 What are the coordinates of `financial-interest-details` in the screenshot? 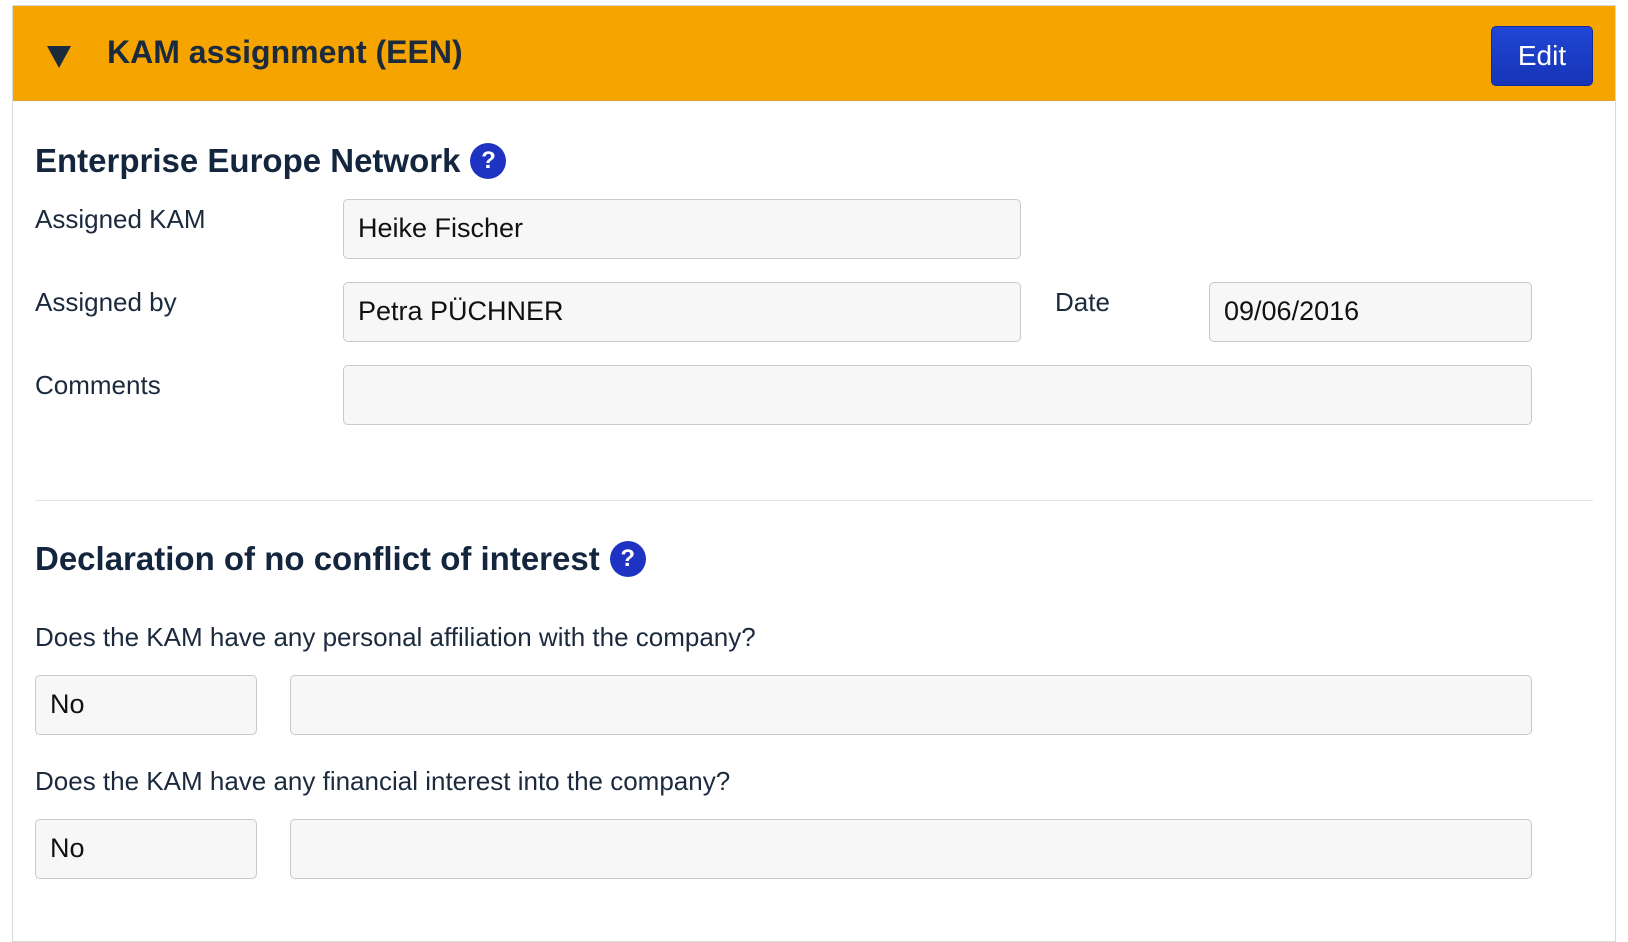 It's located at (911, 849).